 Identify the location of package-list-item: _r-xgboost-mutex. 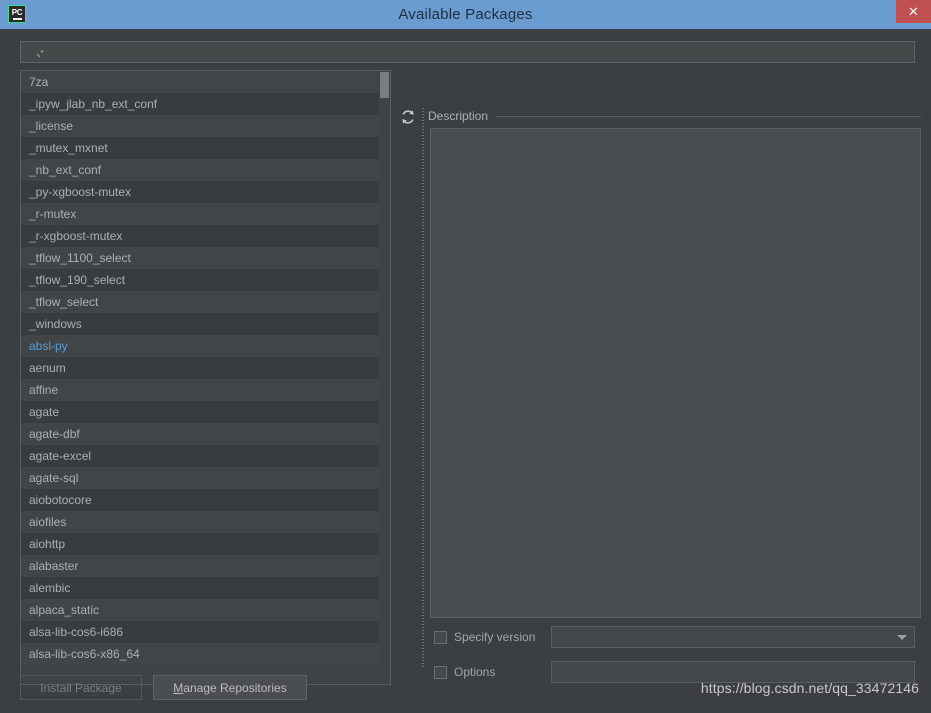
(205, 236).